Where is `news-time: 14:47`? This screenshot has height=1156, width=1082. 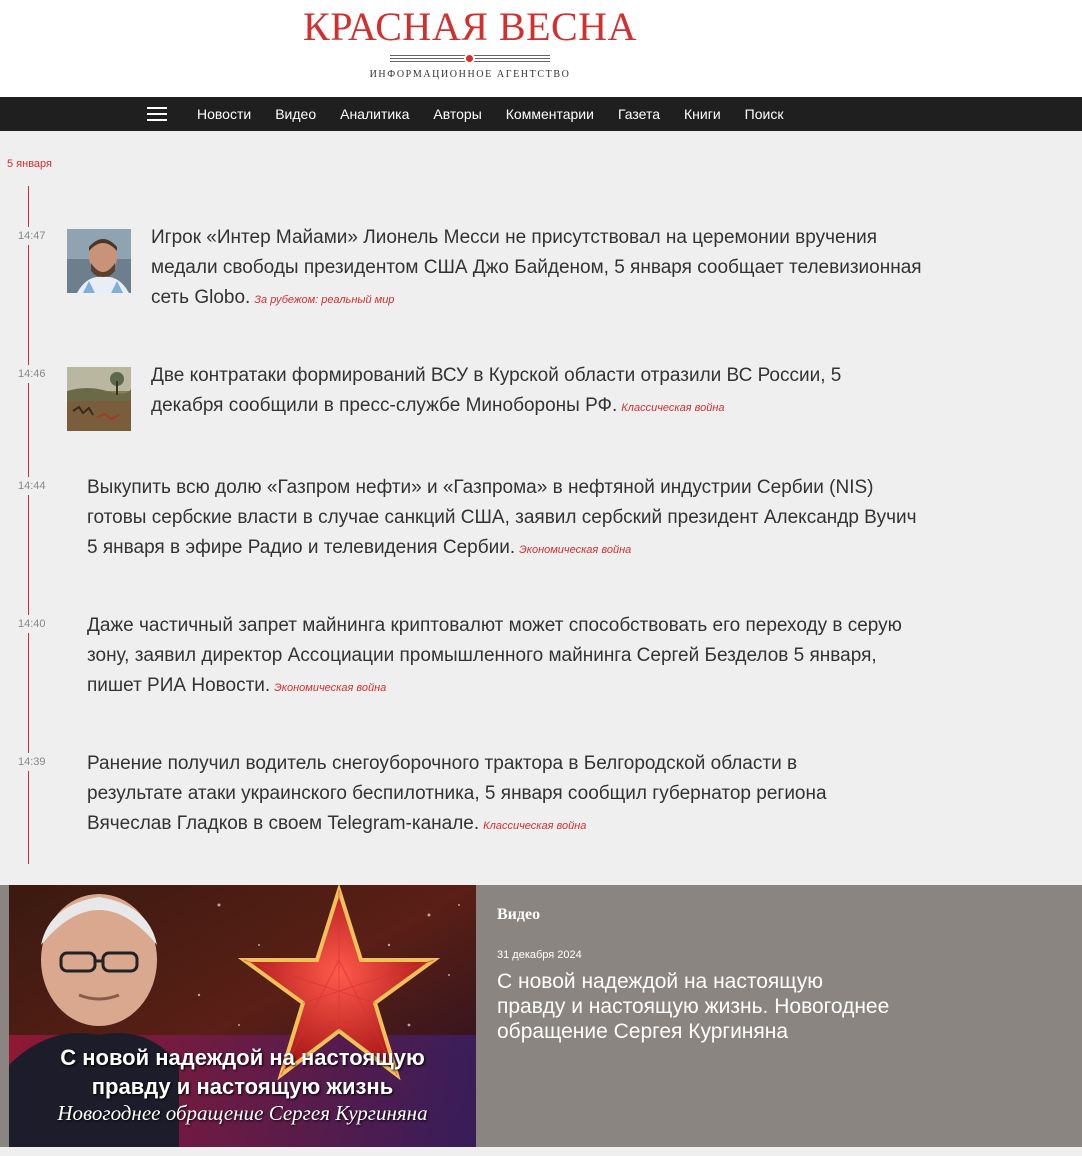
news-time: 14:47 is located at coordinates (30, 236).